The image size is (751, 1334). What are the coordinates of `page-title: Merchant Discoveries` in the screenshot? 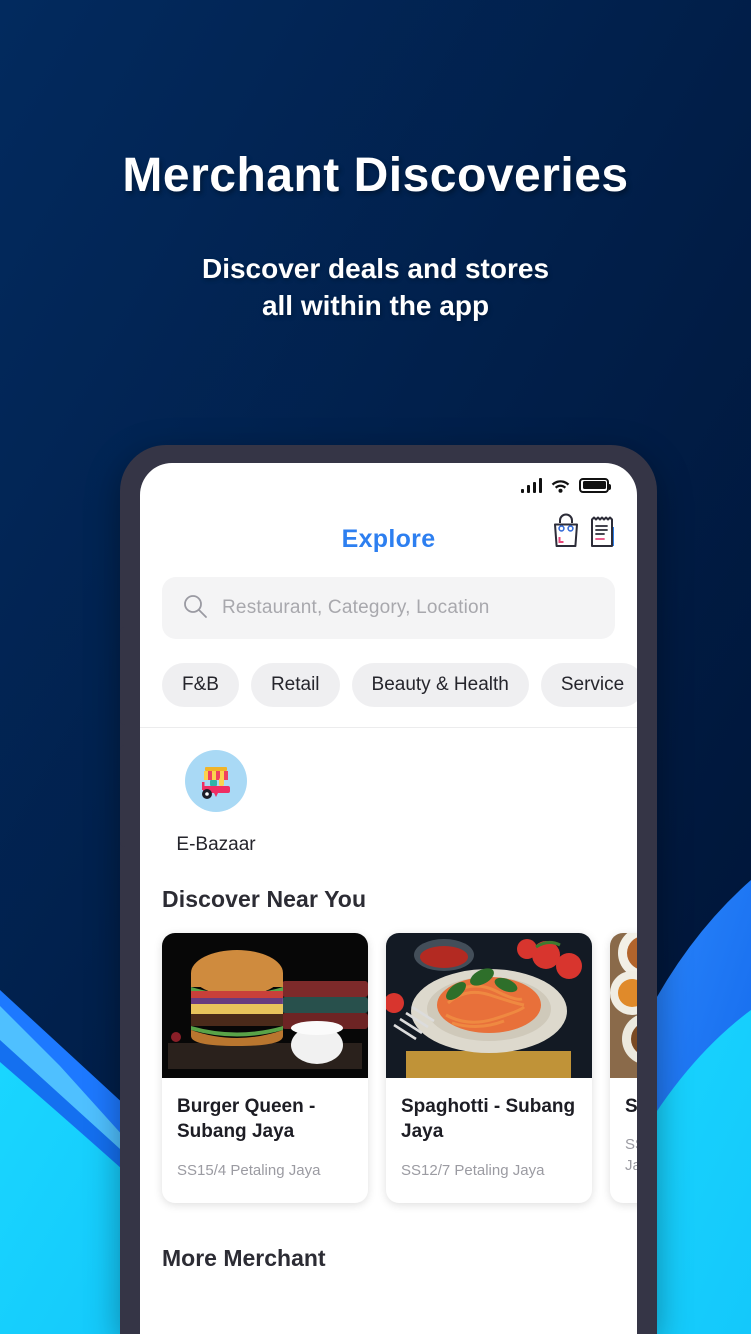 It's located at (375, 175).